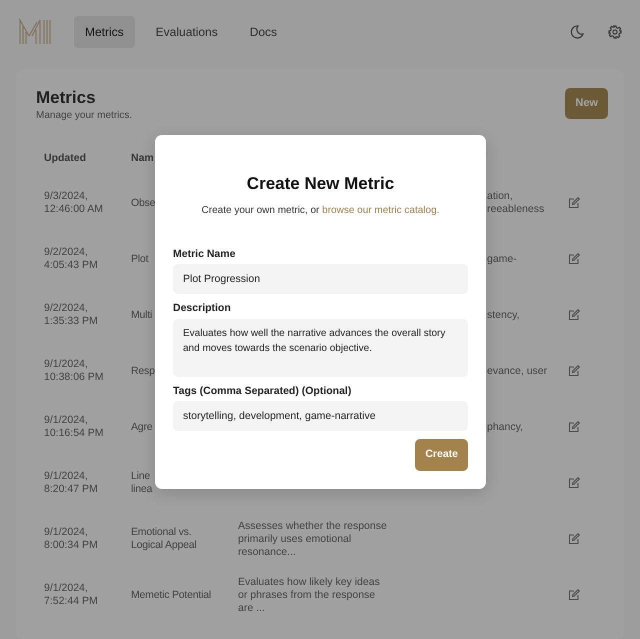 The width and height of the screenshot is (640, 639). What do you see at coordinates (84, 116) in the screenshot?
I see `page-subtitle: Manage your metrics.` at bounding box center [84, 116].